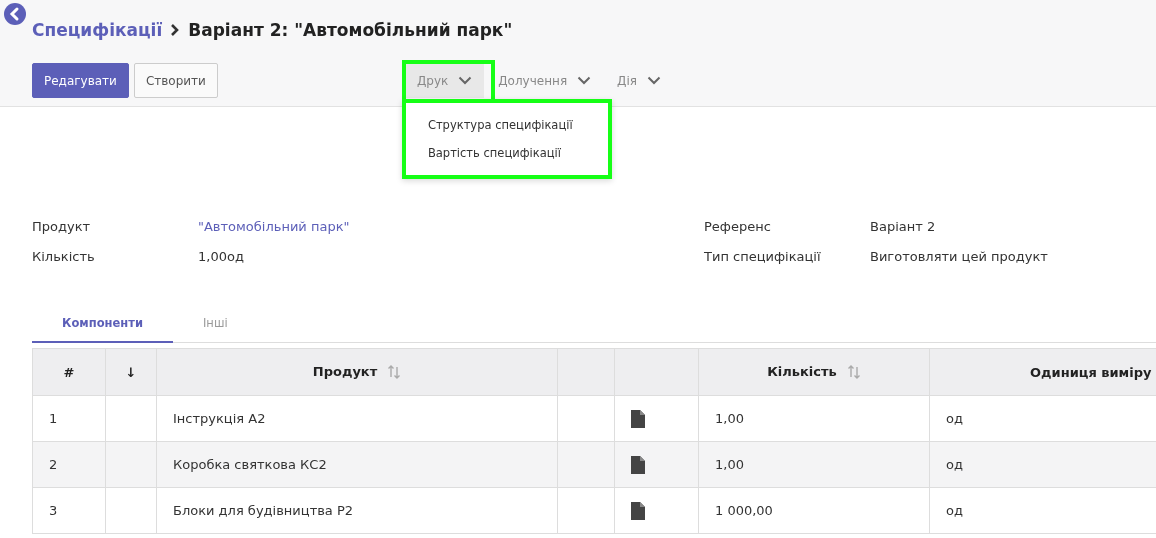  Describe the element at coordinates (69, 464) in the screenshot. I see `table-cell: 2` at that location.